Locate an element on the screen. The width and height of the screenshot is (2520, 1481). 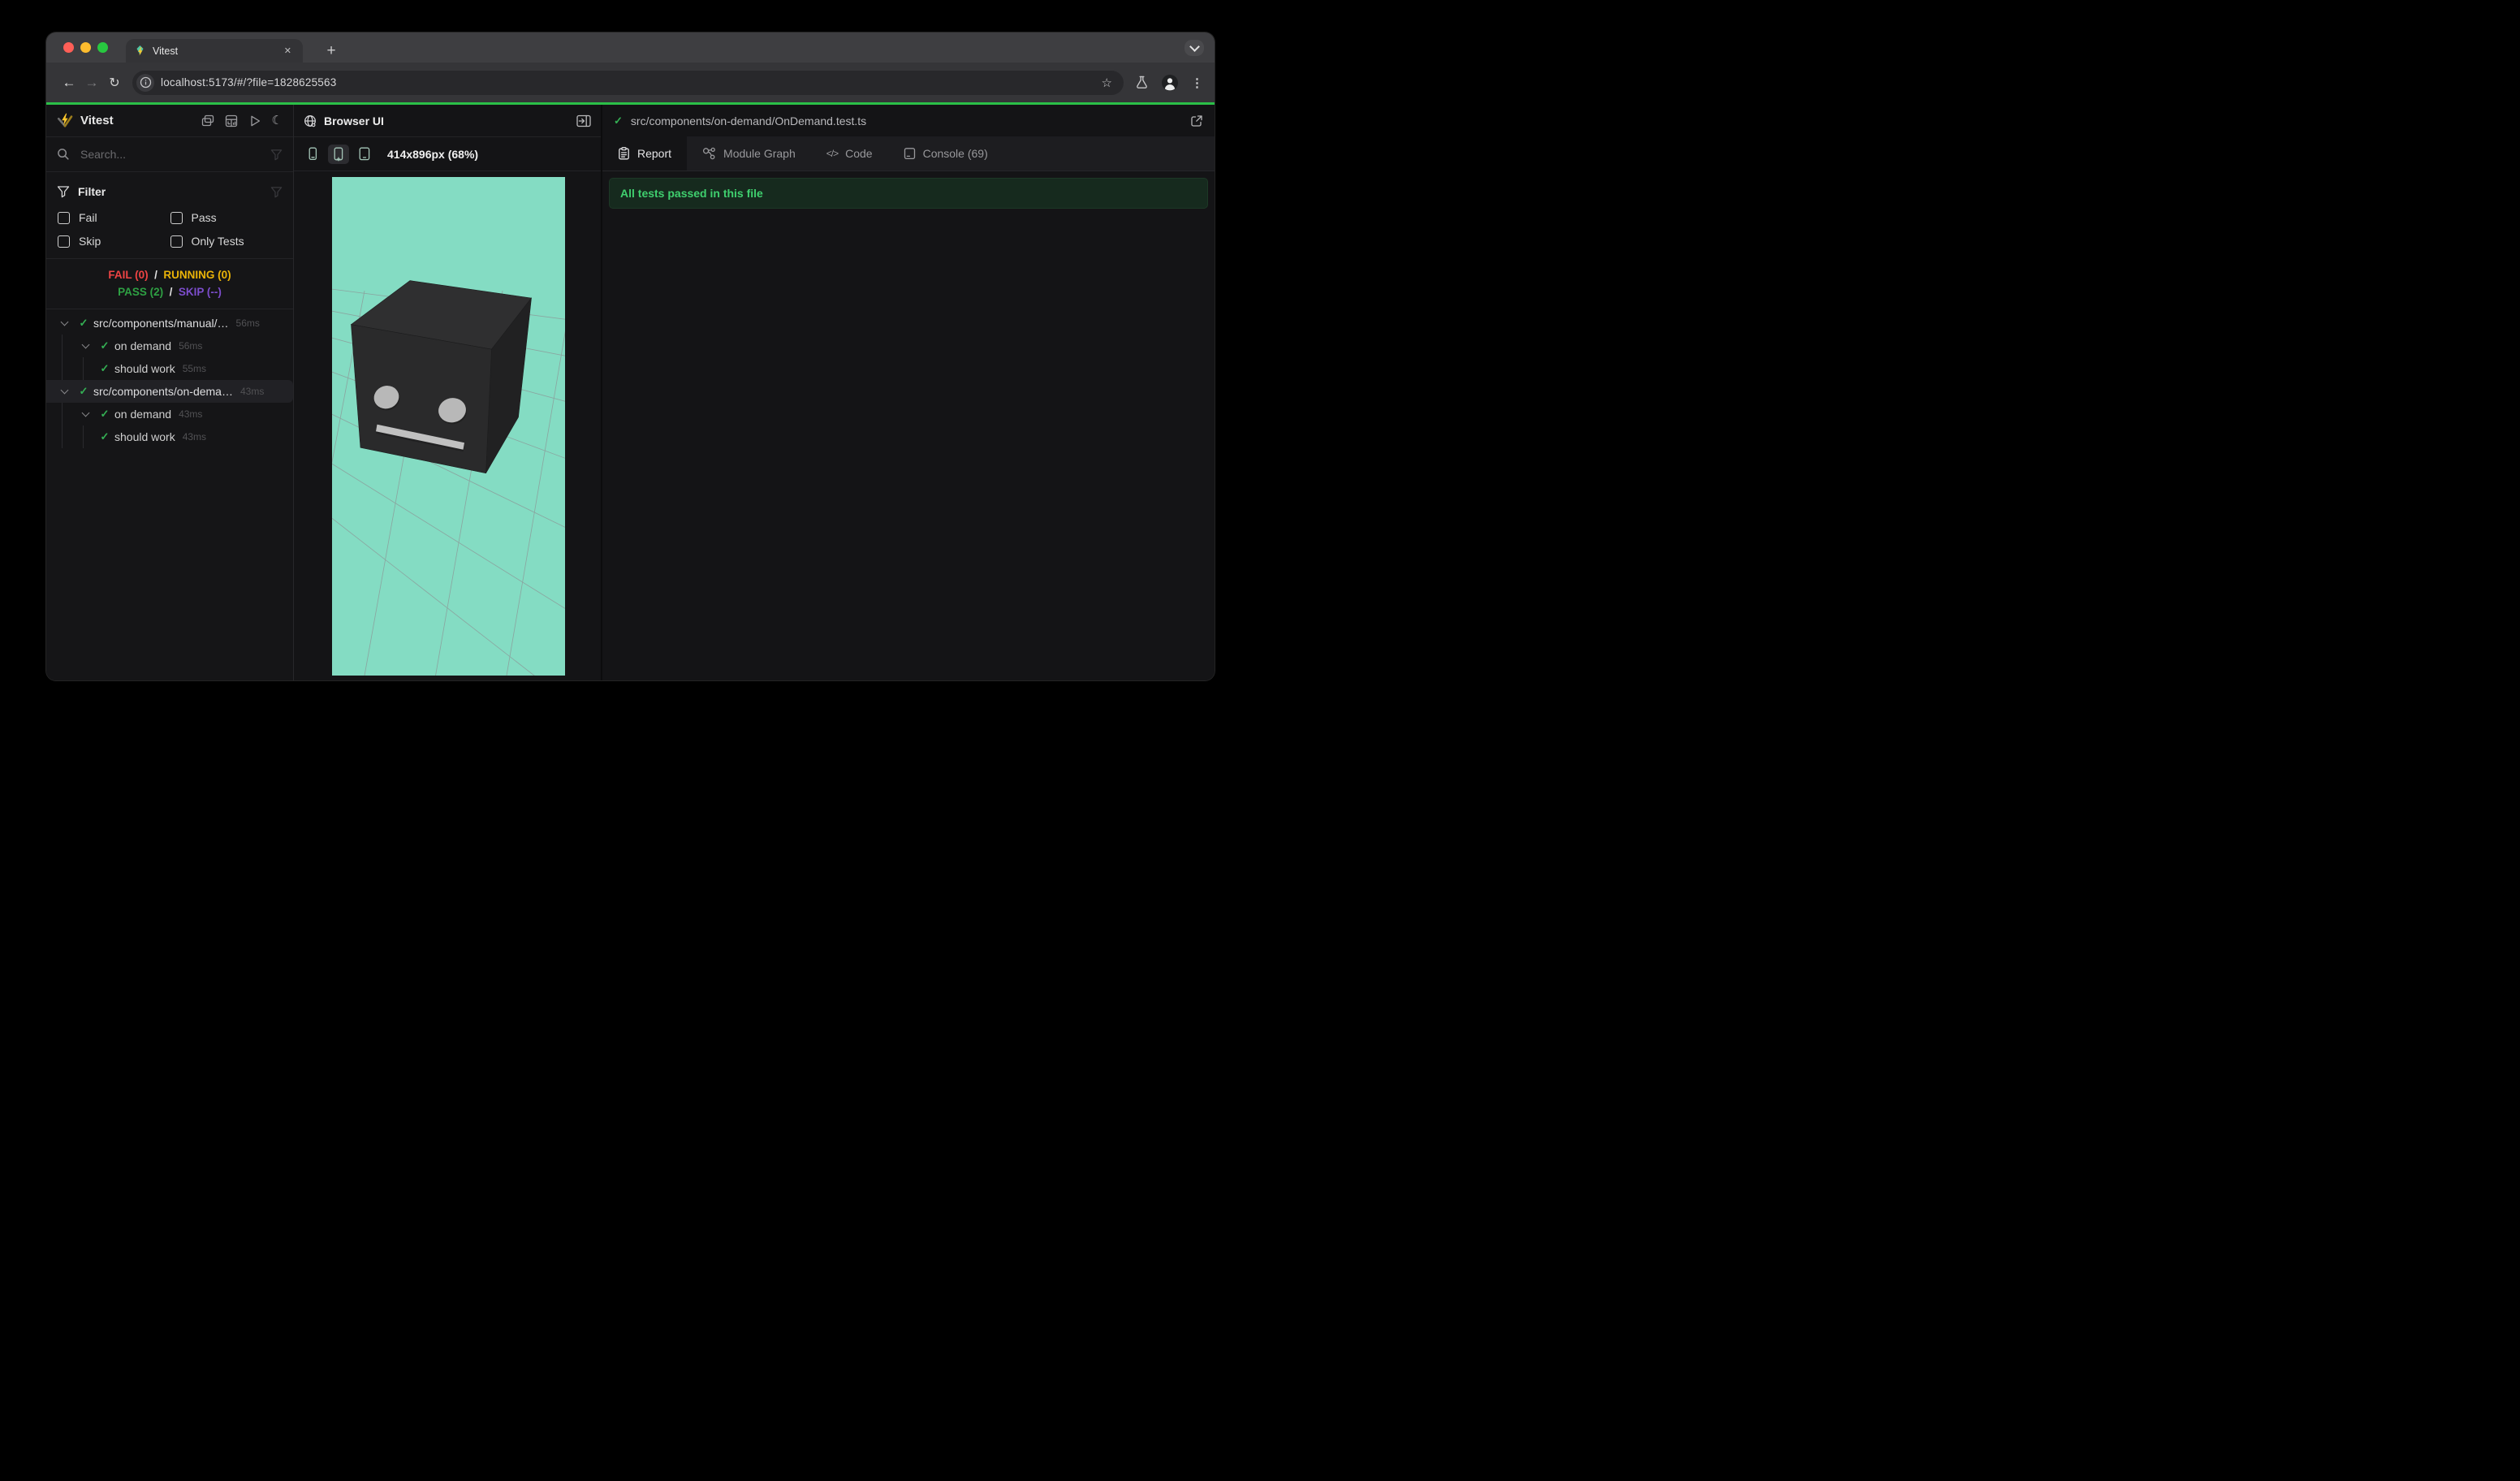
tested-app-viewport is located at coordinates (448, 427).